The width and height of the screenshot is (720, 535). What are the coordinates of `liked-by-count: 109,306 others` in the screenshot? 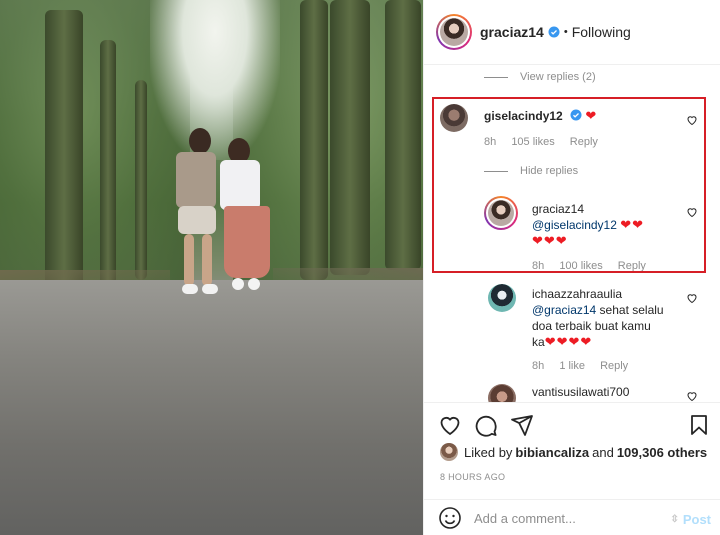 It's located at (662, 452).